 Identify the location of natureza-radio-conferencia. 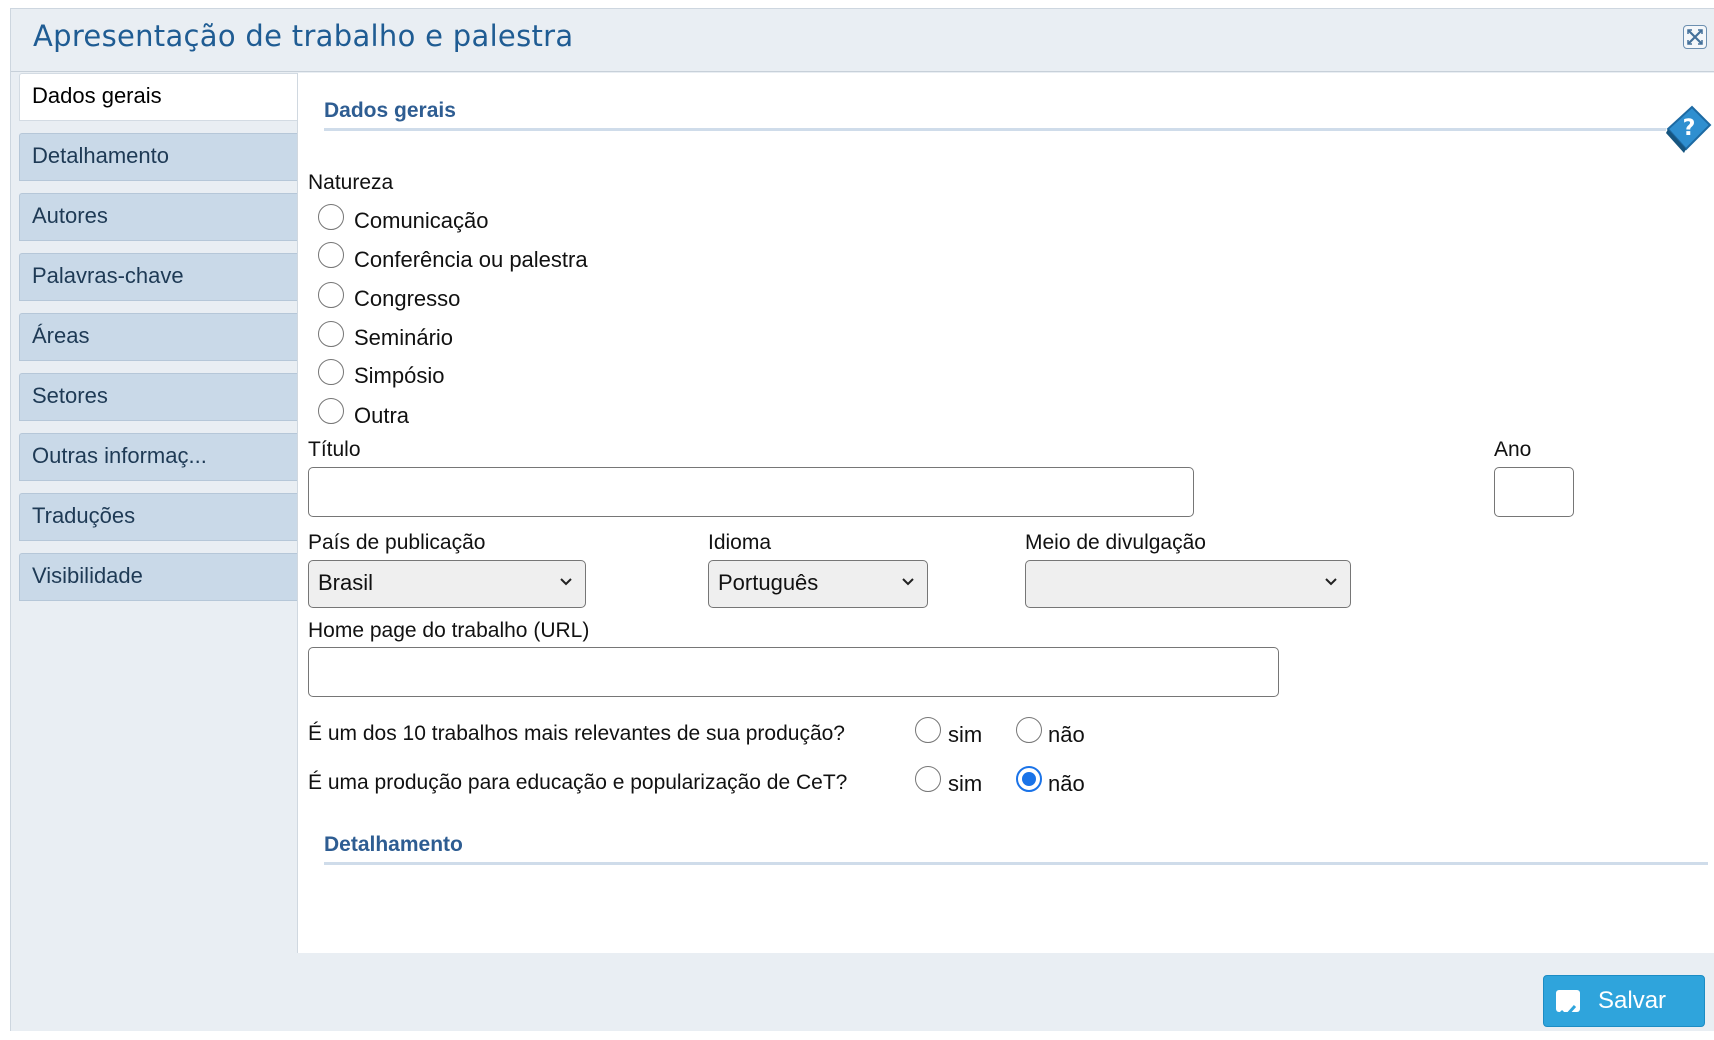
(331, 255).